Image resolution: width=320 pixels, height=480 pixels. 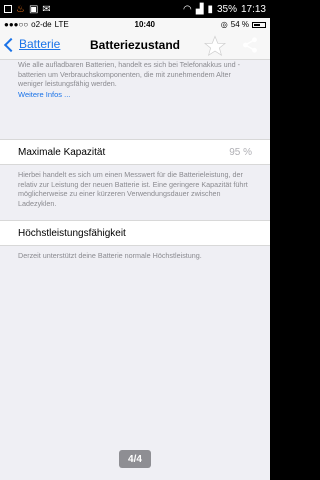 I want to click on signal-icon: ▟, so click(x=199, y=9).